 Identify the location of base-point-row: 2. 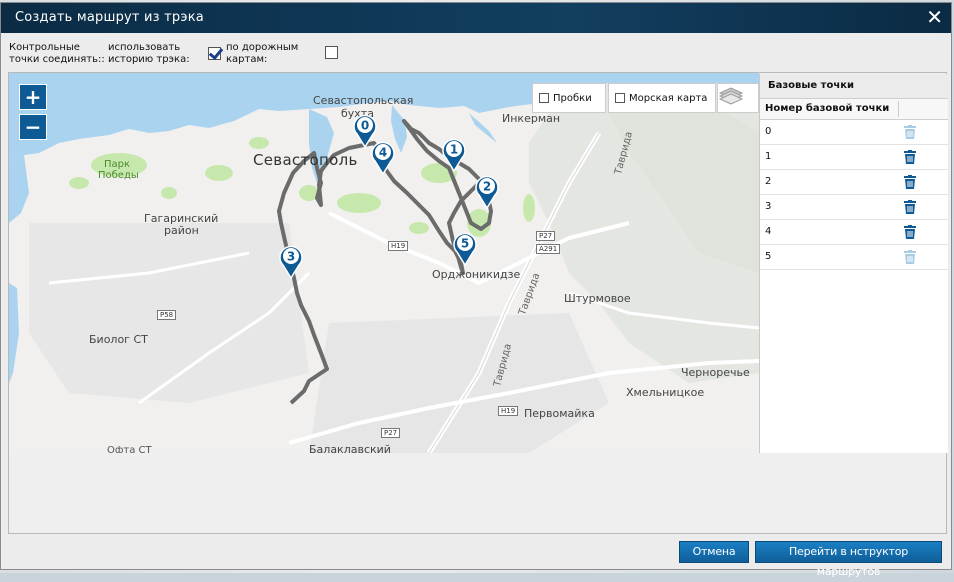
(854, 182).